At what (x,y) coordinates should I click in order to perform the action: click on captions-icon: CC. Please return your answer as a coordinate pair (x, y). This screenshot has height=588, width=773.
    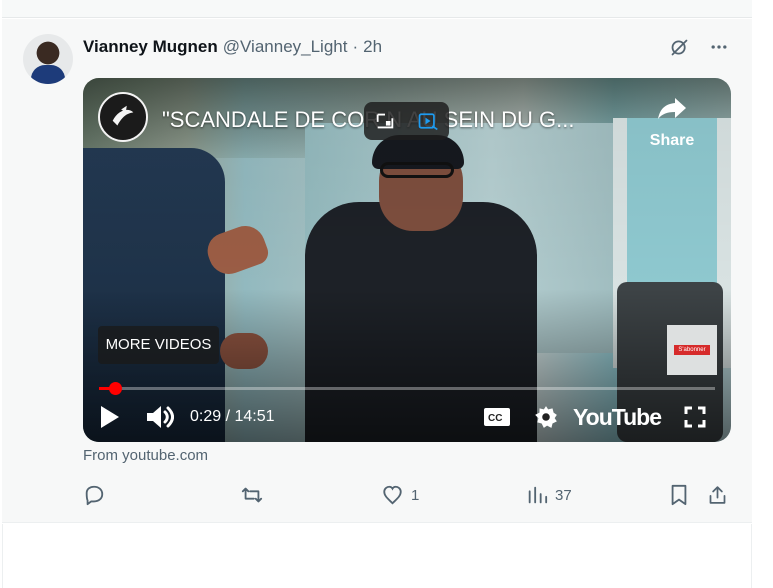
    Looking at the image, I should click on (497, 417).